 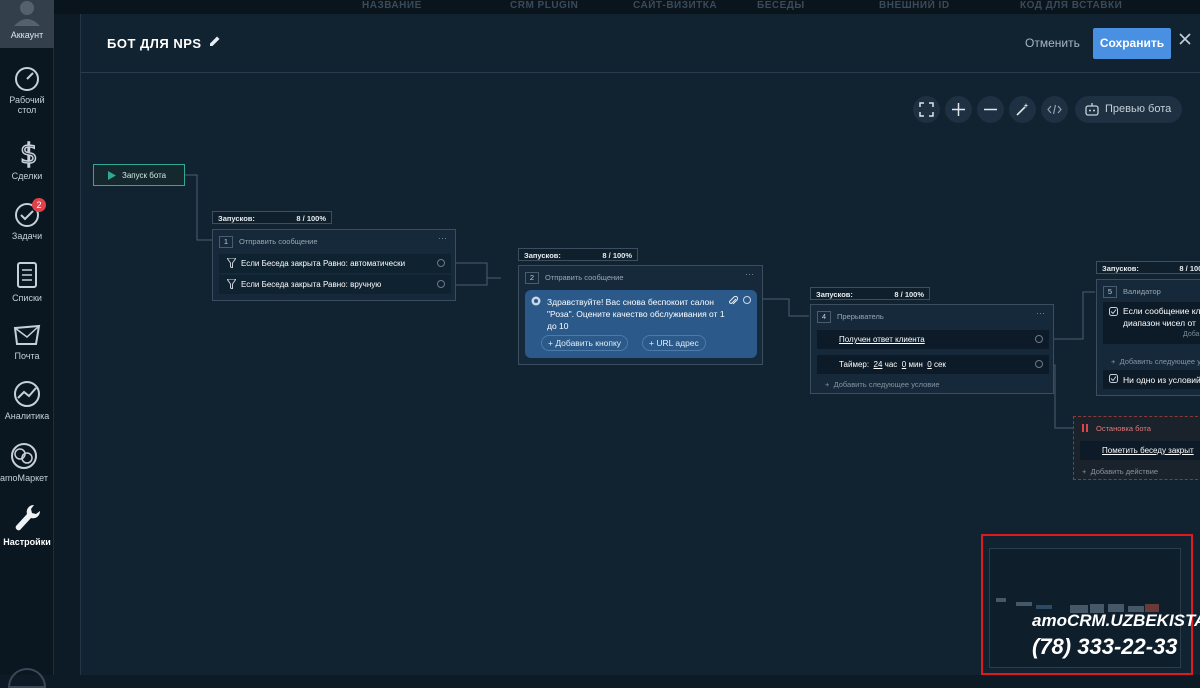 What do you see at coordinates (24, 456) in the screenshot?
I see `market-icon` at bounding box center [24, 456].